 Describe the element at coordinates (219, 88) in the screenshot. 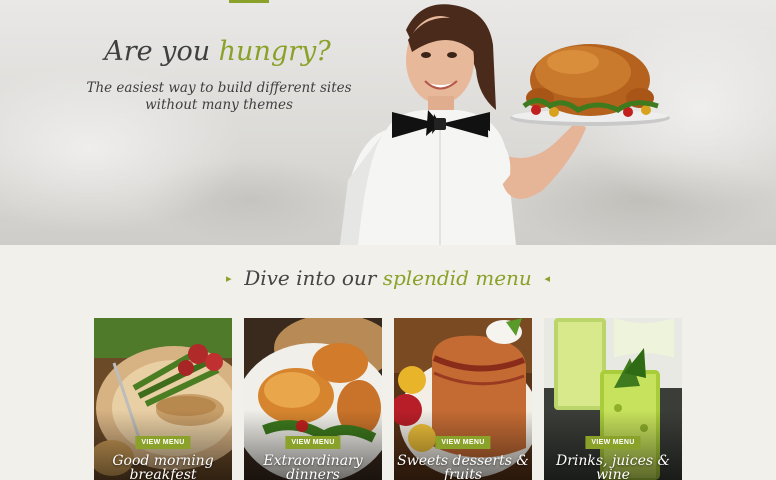

I see `hero-subtitle-line1: The easiest way to build different sites` at that location.